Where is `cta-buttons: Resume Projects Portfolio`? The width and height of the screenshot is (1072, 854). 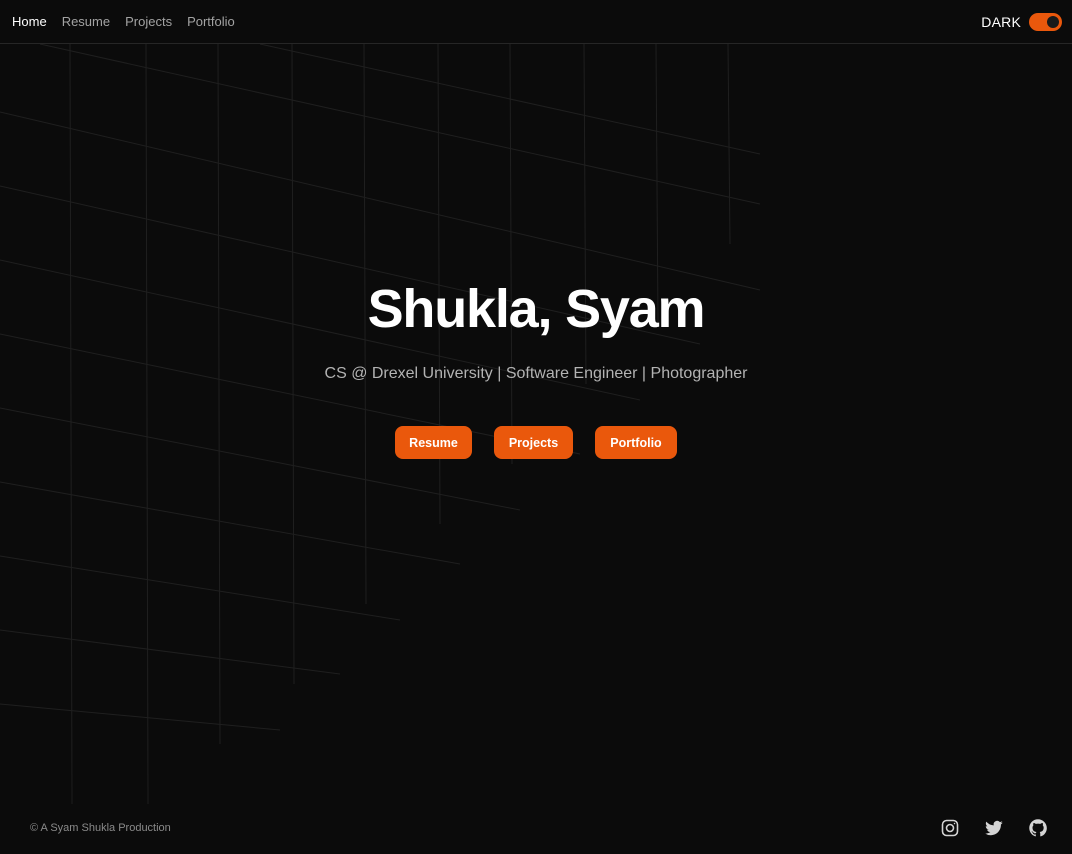
cta-buttons: Resume Projects Portfolio is located at coordinates (536, 442).